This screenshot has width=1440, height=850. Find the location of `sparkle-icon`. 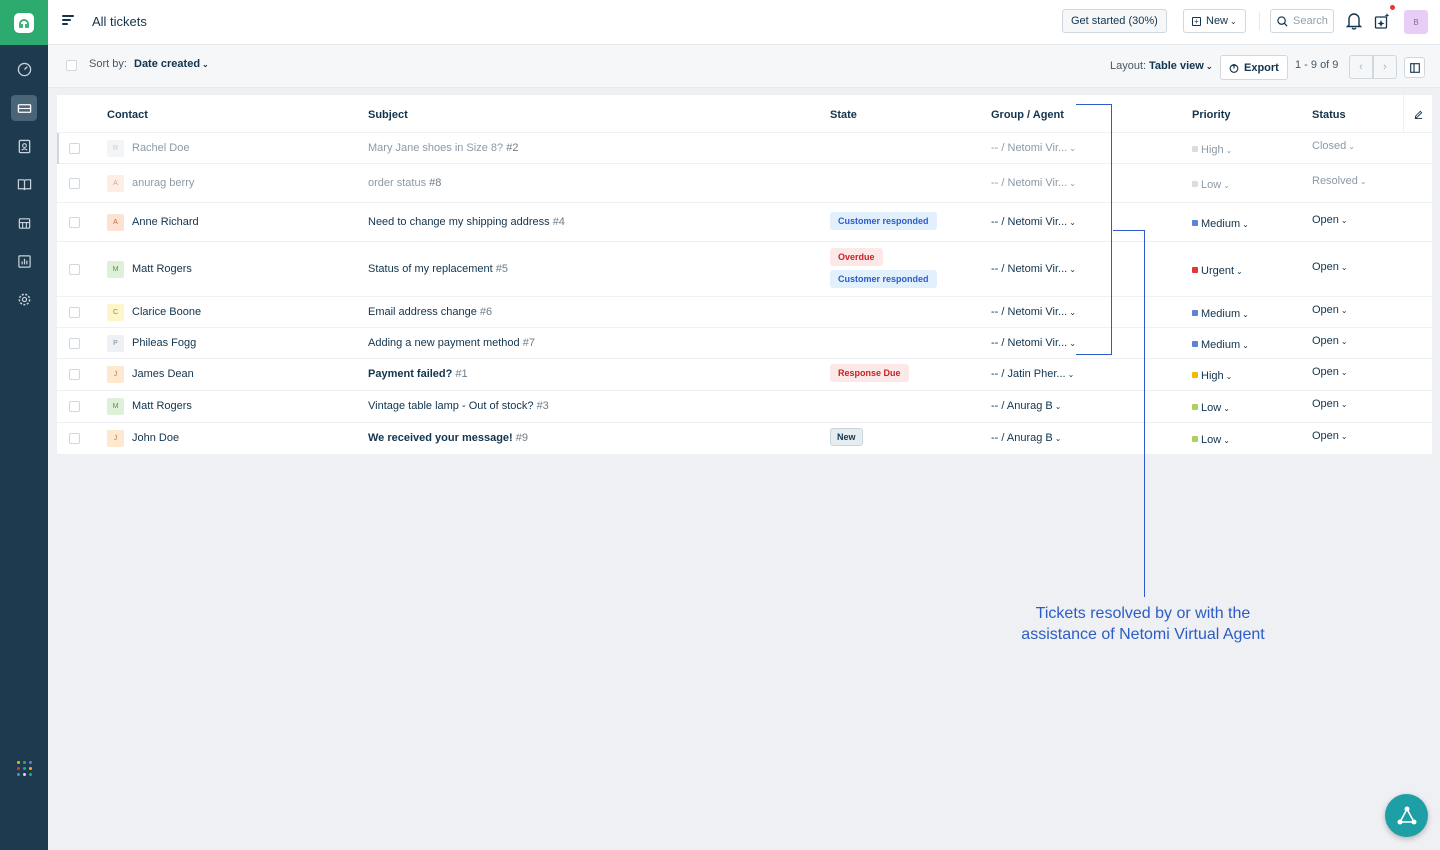

sparkle-icon is located at coordinates (1382, 21).